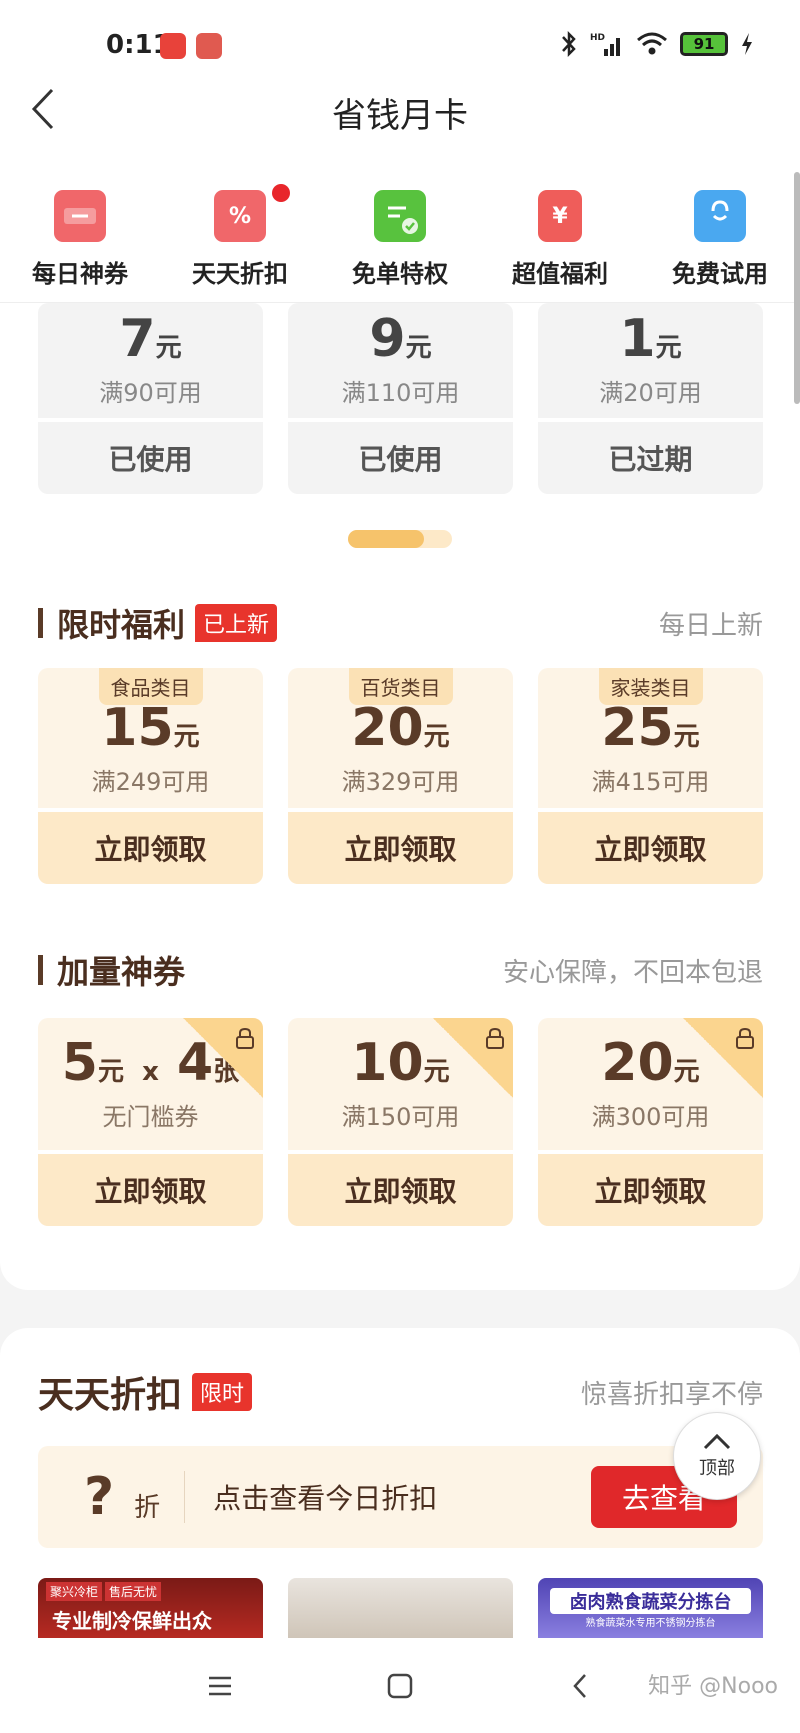 This screenshot has height=1733, width=800. I want to click on section-subtitle: 惊喜折扣享不停, so click(671, 1394).